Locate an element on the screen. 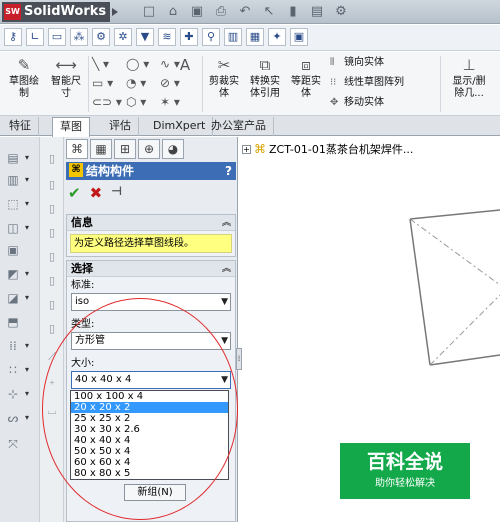  gusset-icon: ◫ is located at coordinates (13, 228).